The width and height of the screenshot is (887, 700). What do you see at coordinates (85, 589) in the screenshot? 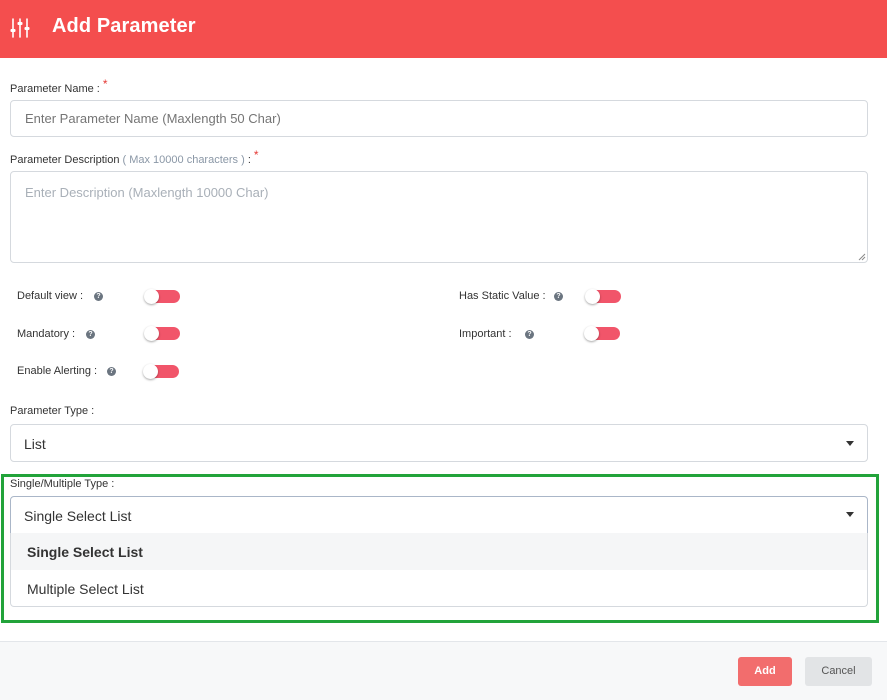
I see `option-label: Multiple Select List` at bounding box center [85, 589].